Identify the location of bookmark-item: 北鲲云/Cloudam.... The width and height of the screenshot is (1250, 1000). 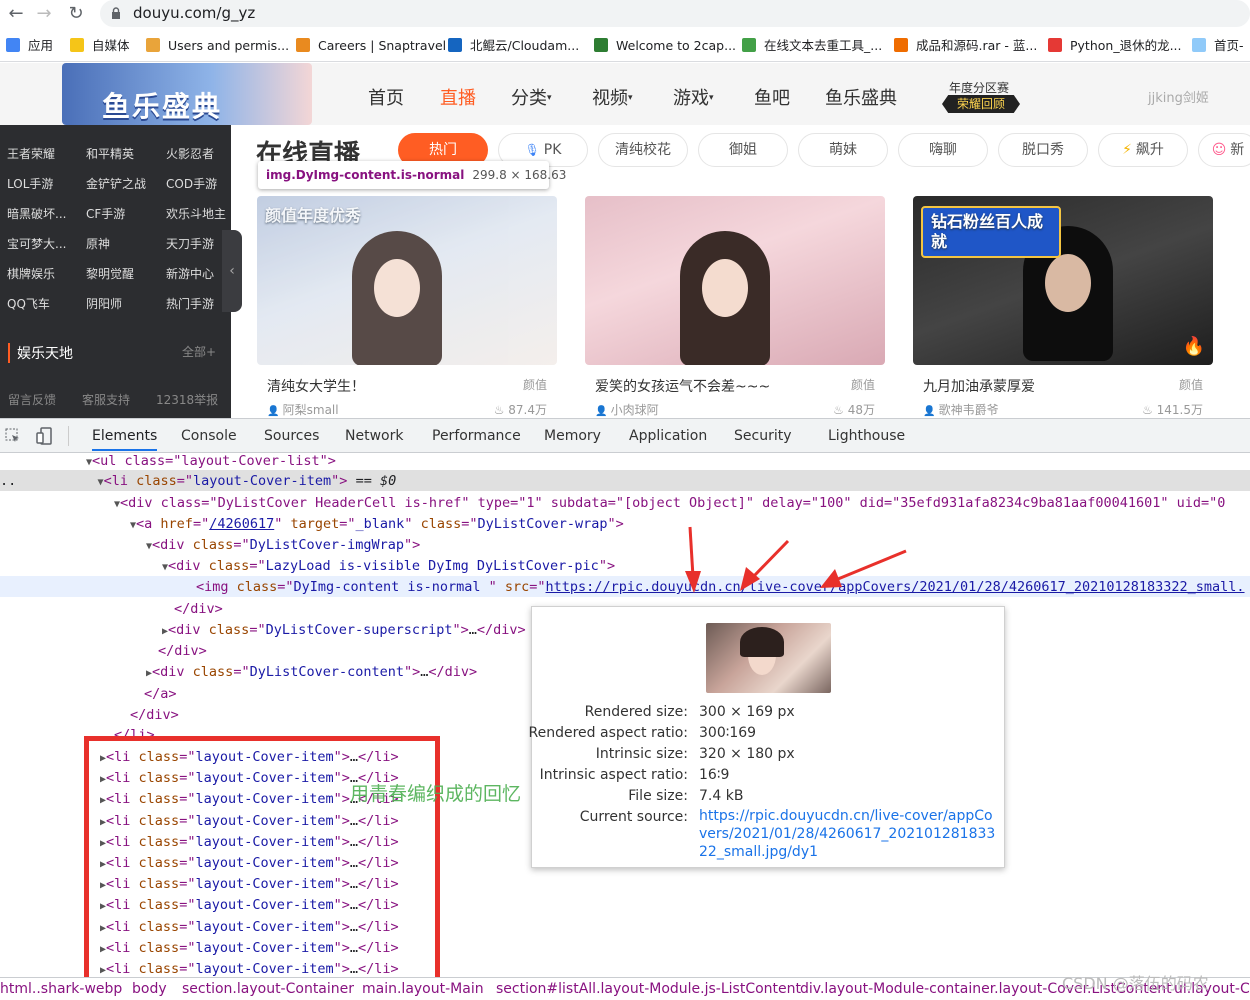
(513, 46).